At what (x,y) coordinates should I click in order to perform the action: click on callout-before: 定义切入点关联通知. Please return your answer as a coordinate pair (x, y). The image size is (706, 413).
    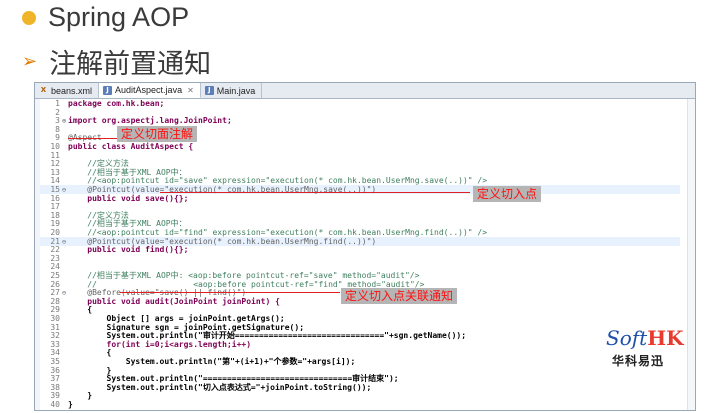
    Looking at the image, I should click on (399, 296).